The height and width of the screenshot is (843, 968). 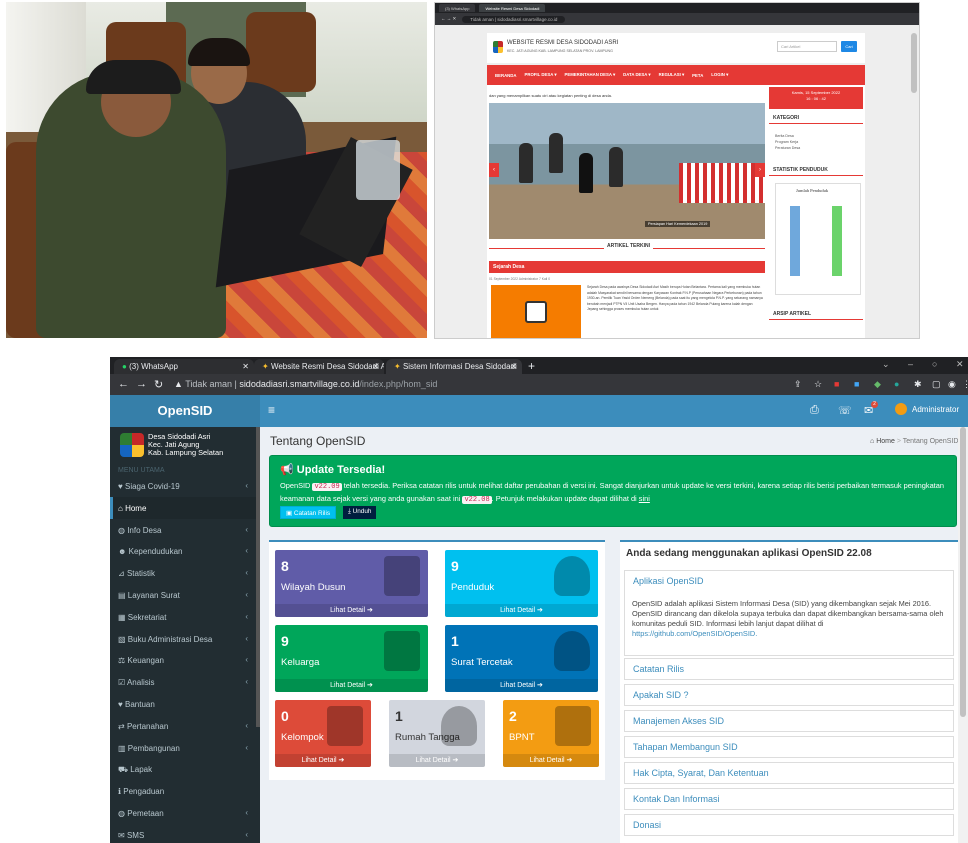 I want to click on accordion-kontak-dan-informasi: Kontak Dan Informasi, so click(x=789, y=799).